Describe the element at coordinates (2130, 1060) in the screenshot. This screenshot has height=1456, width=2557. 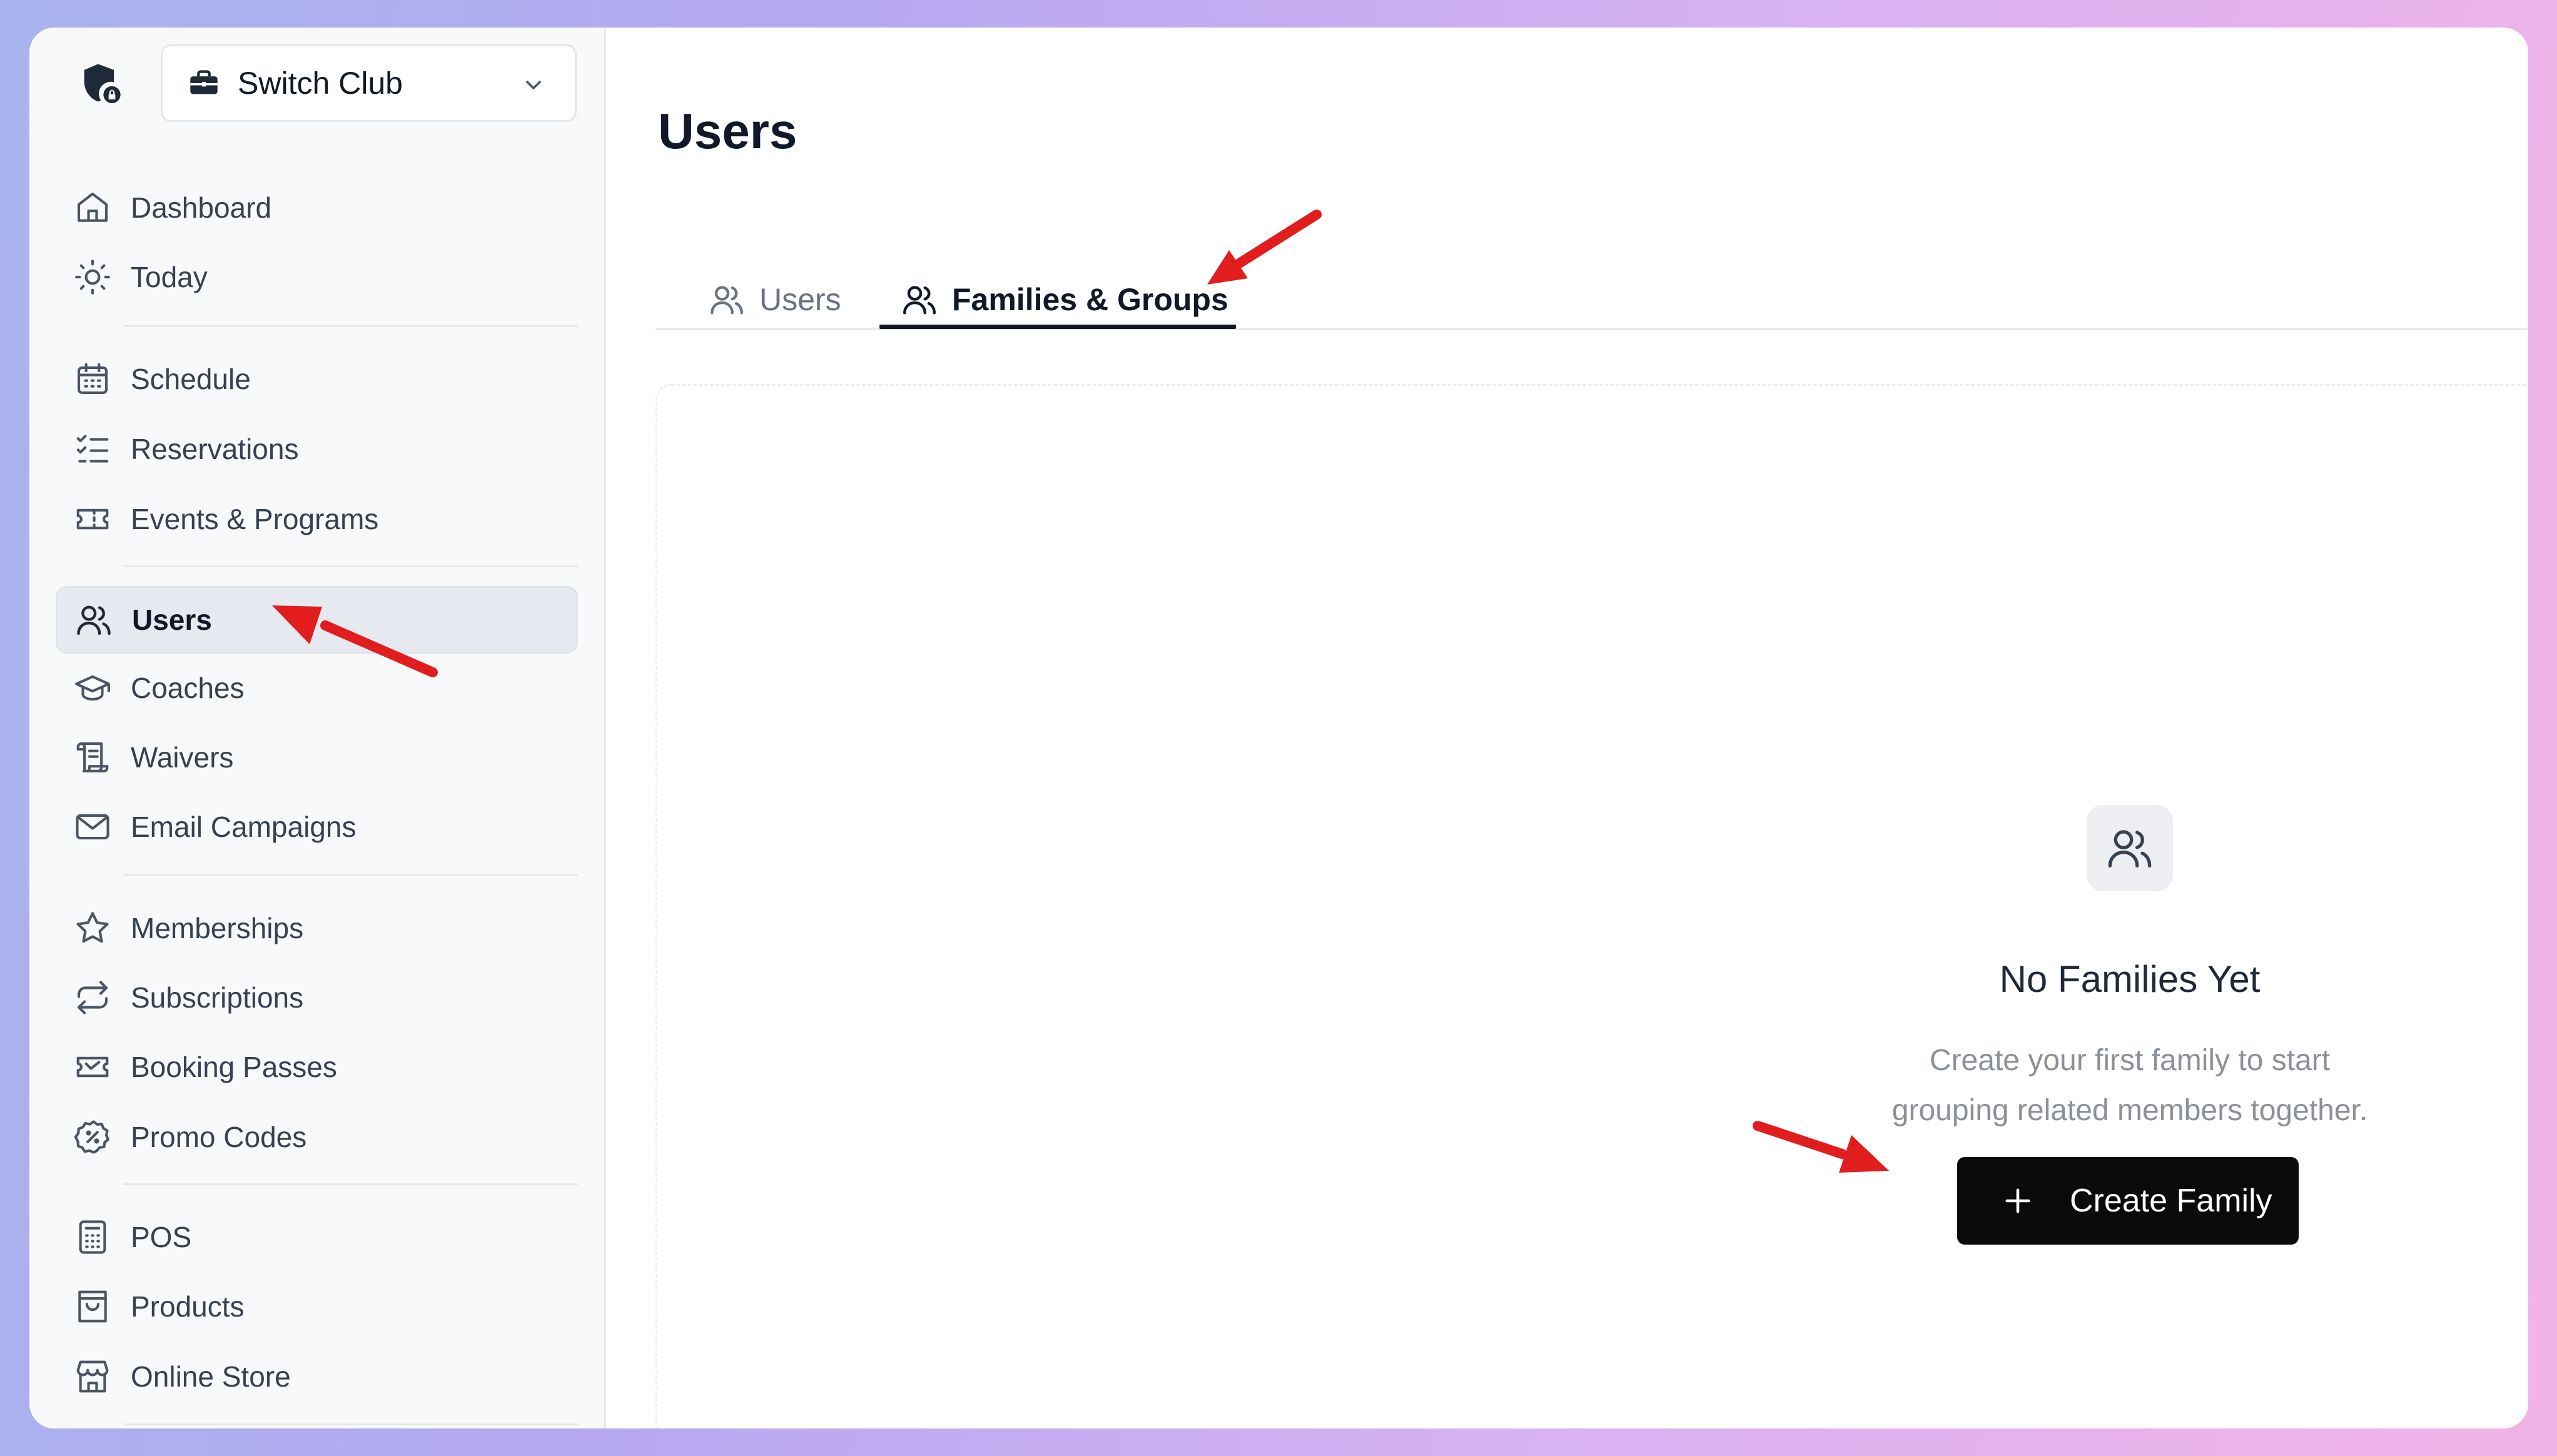
I see `empty-state-description-line: Create your first family to start` at that location.